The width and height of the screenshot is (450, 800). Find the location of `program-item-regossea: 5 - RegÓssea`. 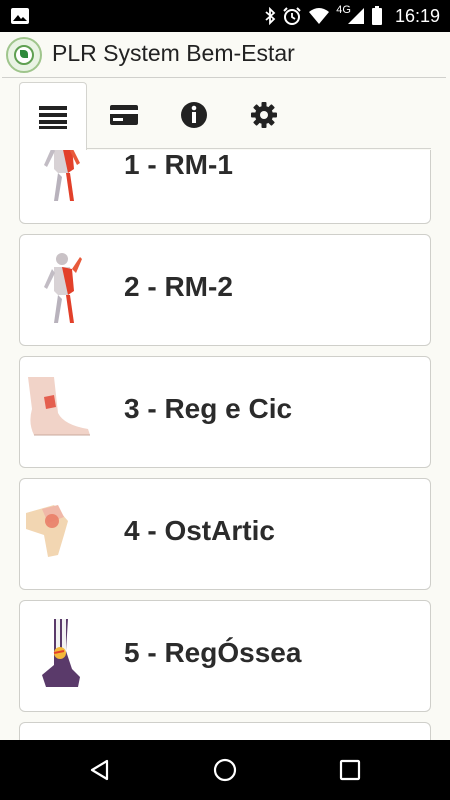

program-item-regossea: 5 - RegÓssea is located at coordinates (225, 656).